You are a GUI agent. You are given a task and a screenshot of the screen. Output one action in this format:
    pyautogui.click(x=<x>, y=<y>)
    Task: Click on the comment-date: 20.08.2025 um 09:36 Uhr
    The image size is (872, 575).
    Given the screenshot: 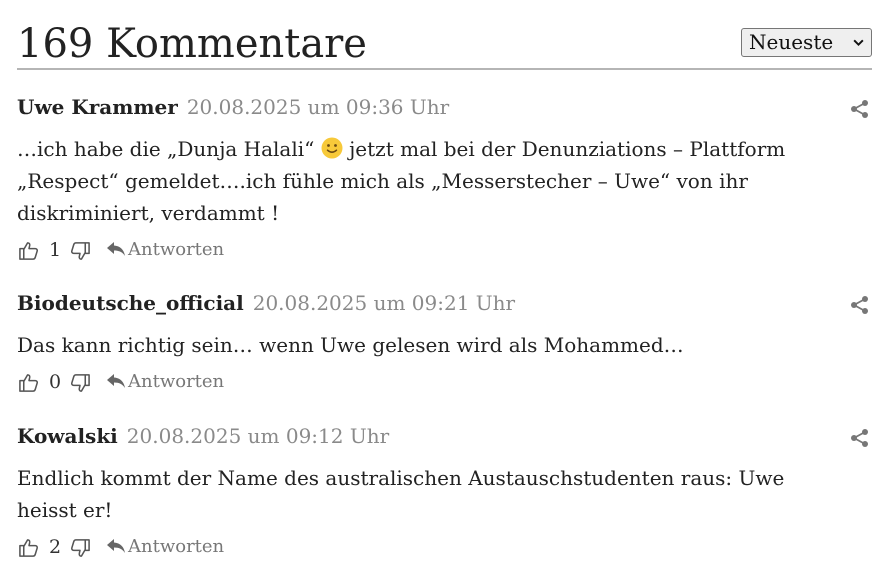 What is the action you would take?
    pyautogui.click(x=318, y=107)
    